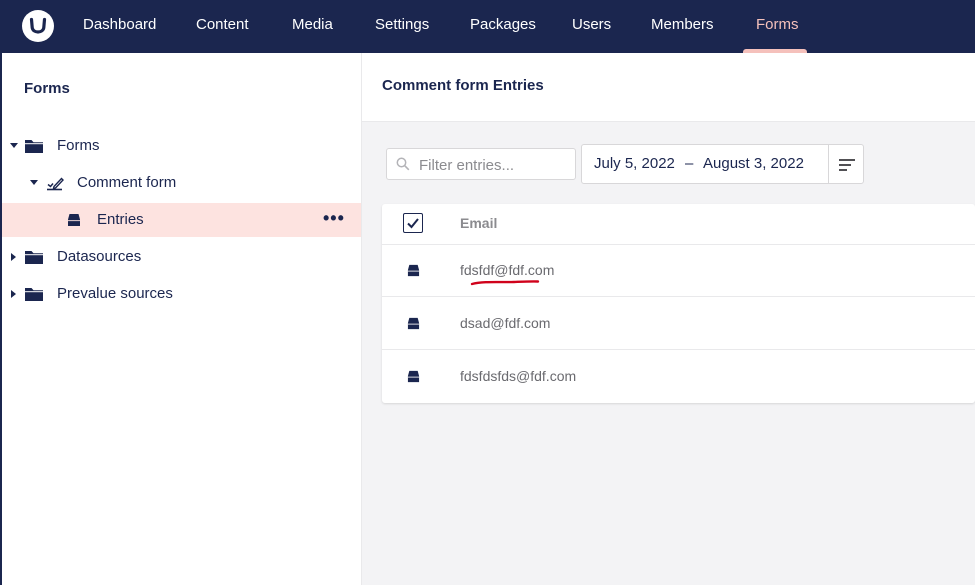 This screenshot has height=585, width=975. I want to click on umbraco-logo-icon, so click(38, 26).